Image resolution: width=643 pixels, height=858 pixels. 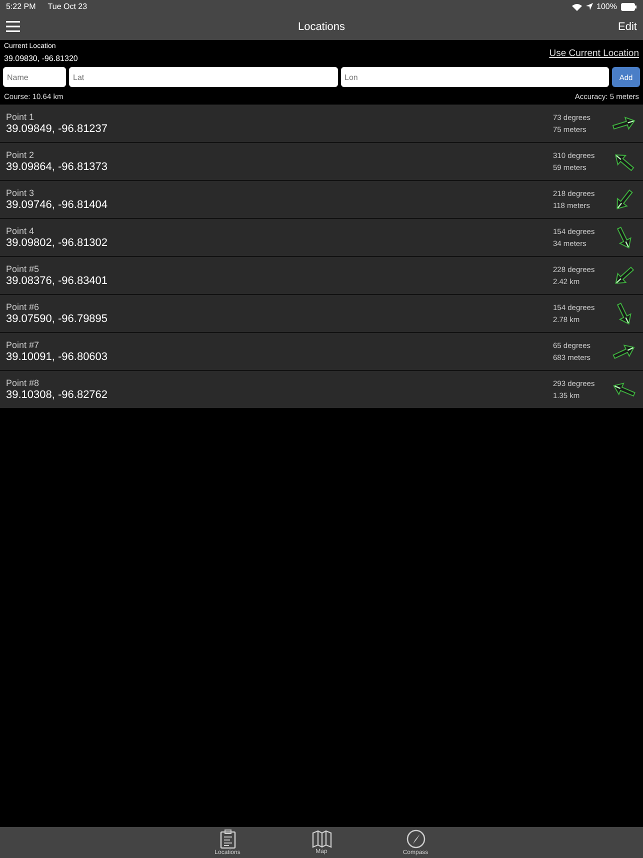 I want to click on point-coordinates: 39.09864, -96.81373, so click(x=57, y=167).